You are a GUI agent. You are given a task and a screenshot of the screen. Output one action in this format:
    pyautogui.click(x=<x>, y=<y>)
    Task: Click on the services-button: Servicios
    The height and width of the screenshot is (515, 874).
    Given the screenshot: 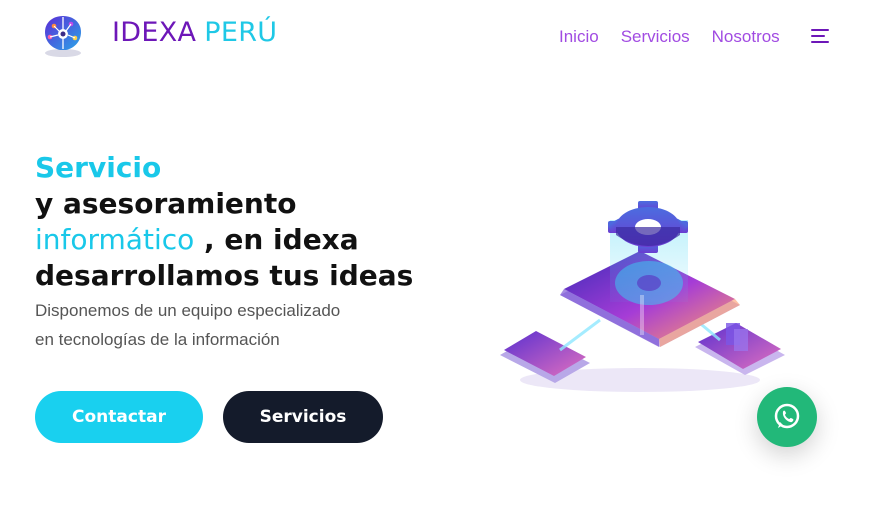 What is the action you would take?
    pyautogui.click(x=303, y=417)
    